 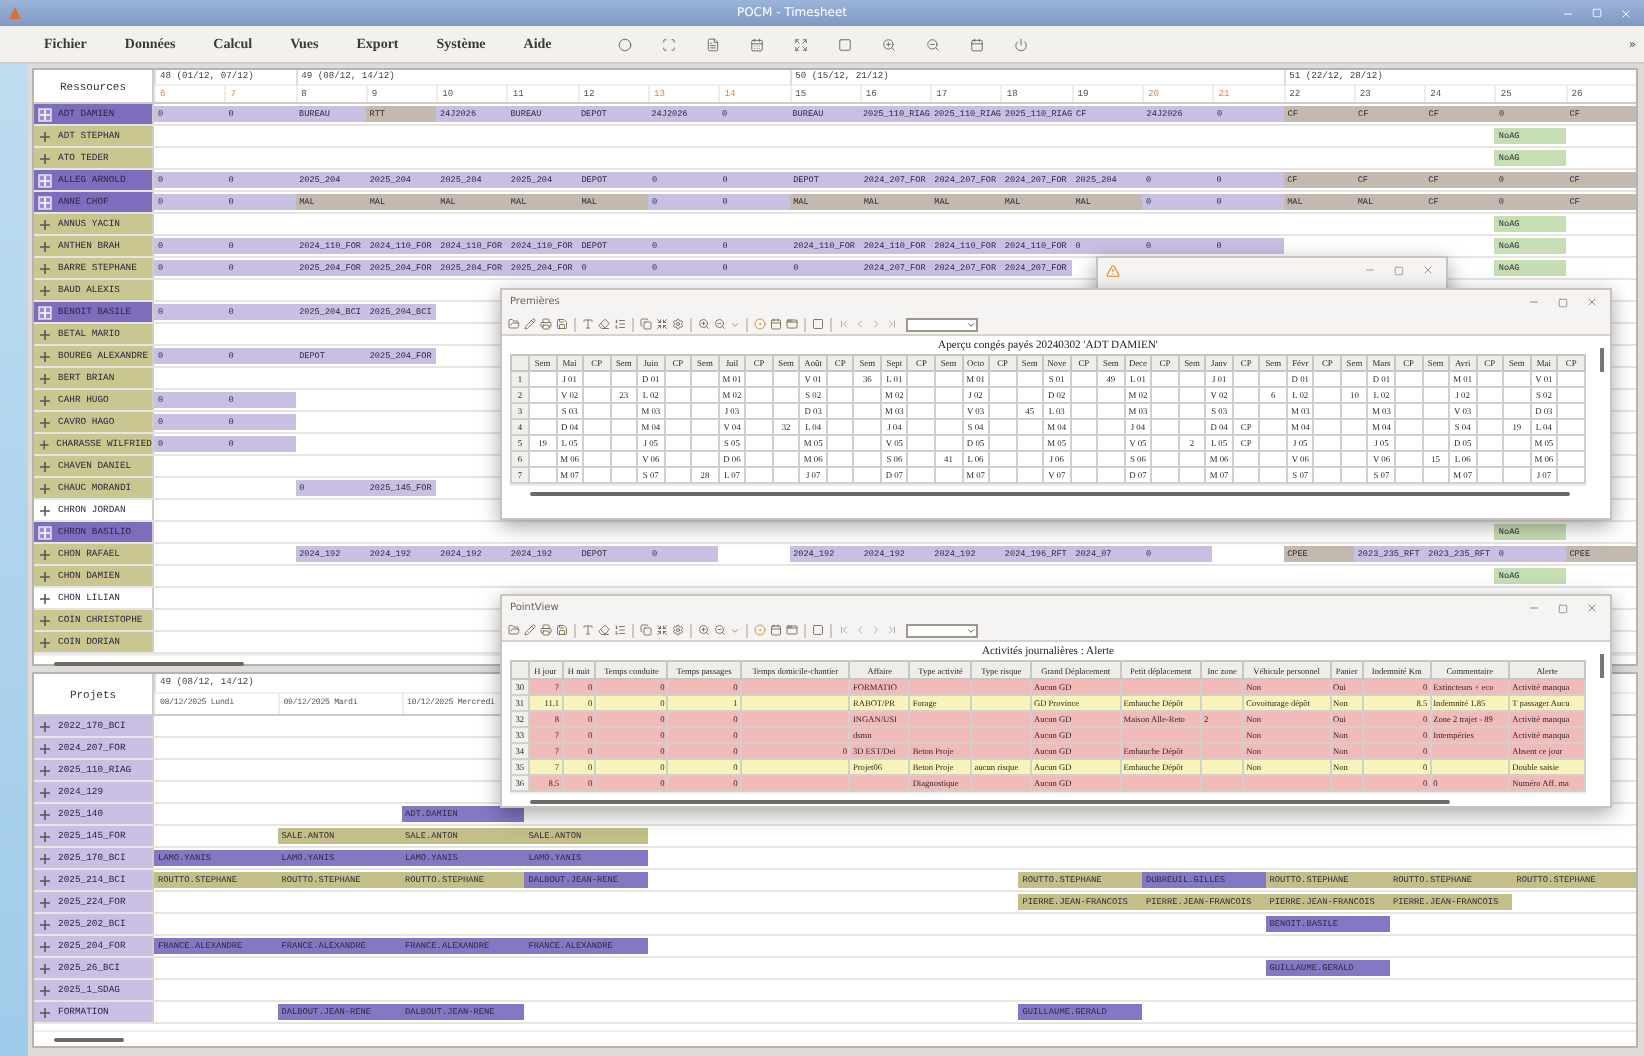 What do you see at coordinates (668, 44) in the screenshot?
I see `scan-icon` at bounding box center [668, 44].